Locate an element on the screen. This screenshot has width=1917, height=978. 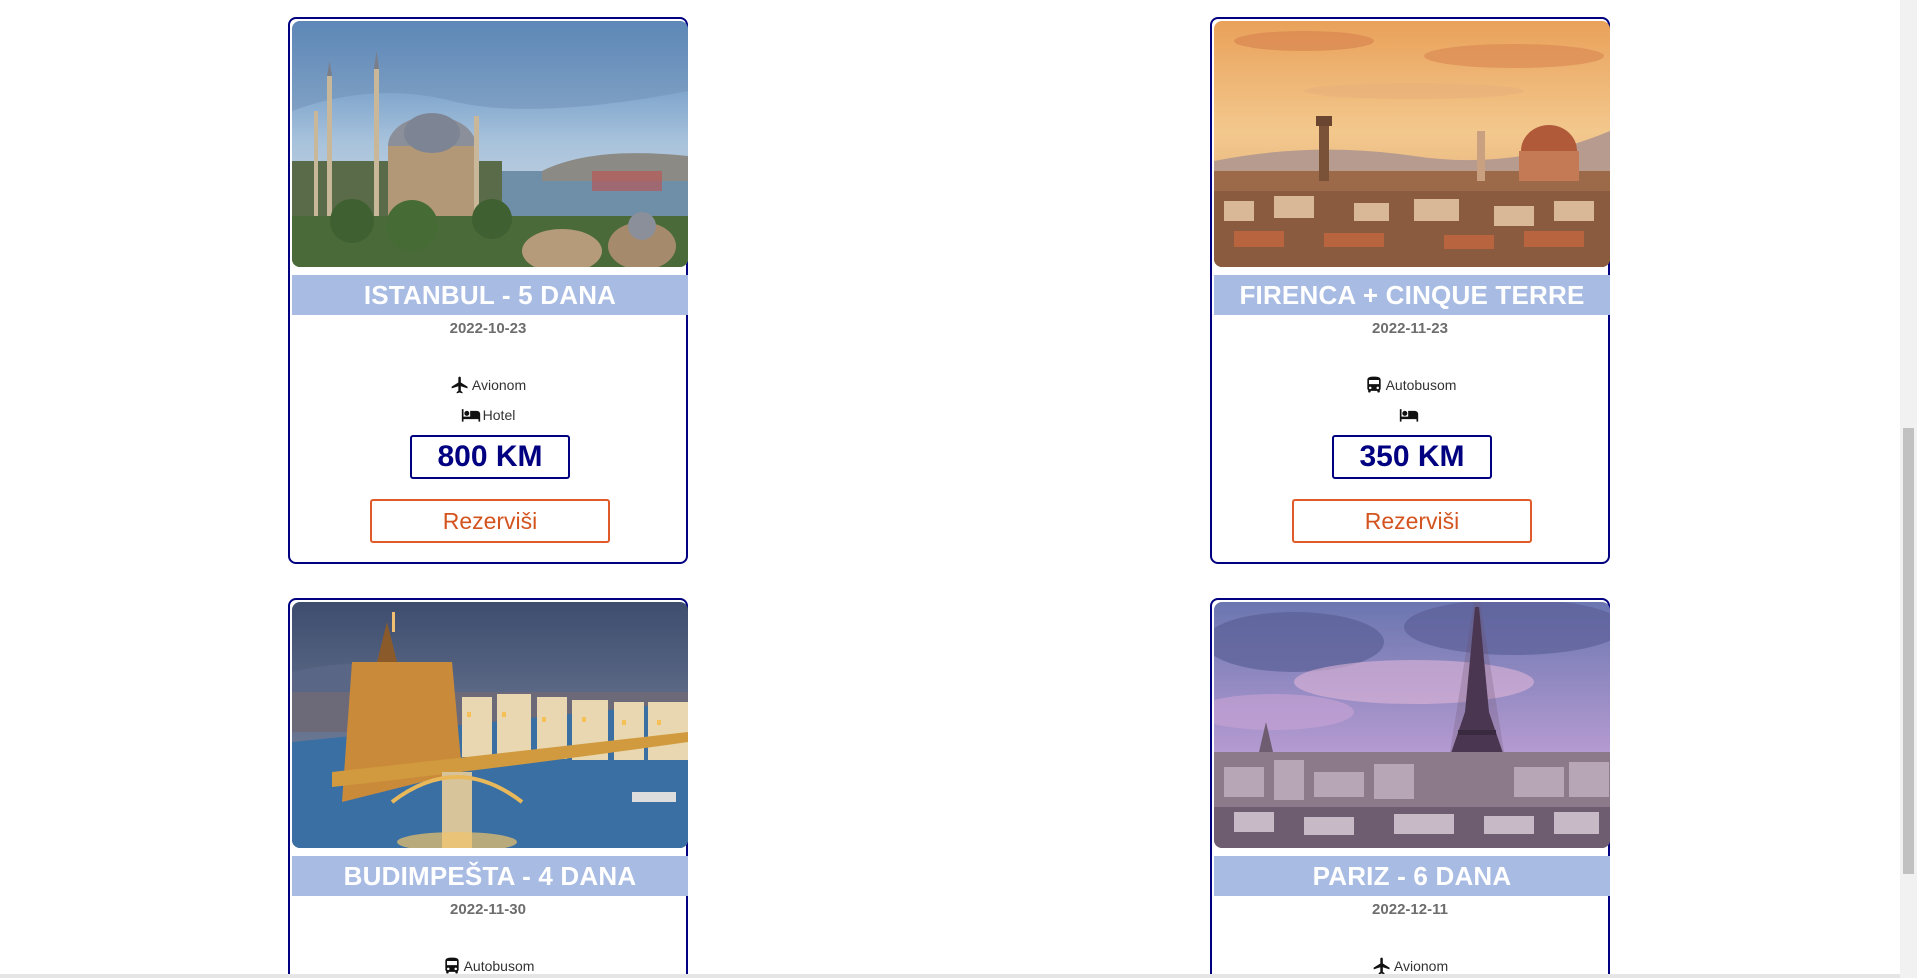
tour-image-budimpesta is located at coordinates (490, 725).